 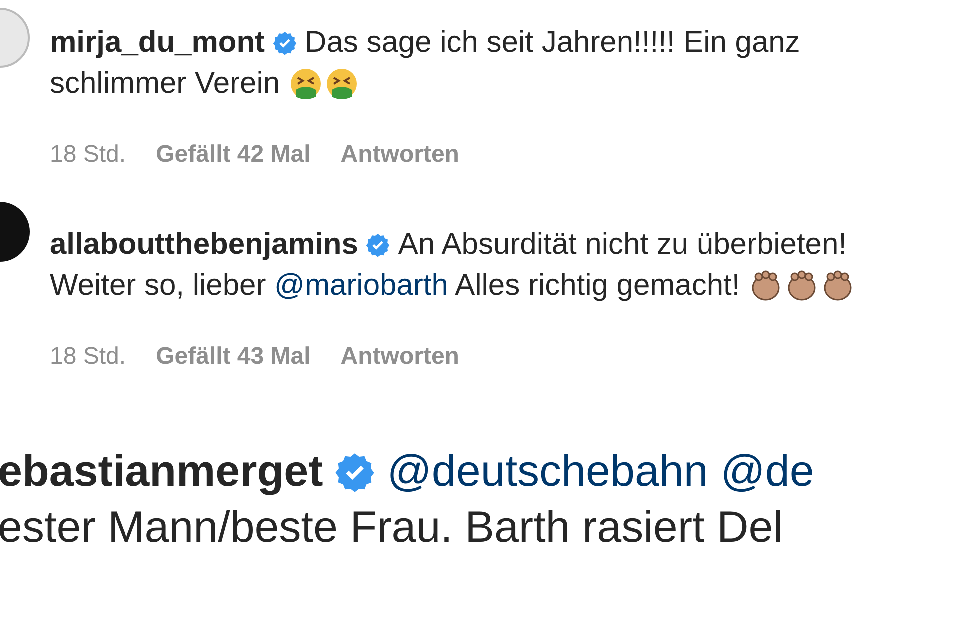 What do you see at coordinates (597, 286) in the screenshot?
I see `comment-text: Alles richtig gemacht!` at bounding box center [597, 286].